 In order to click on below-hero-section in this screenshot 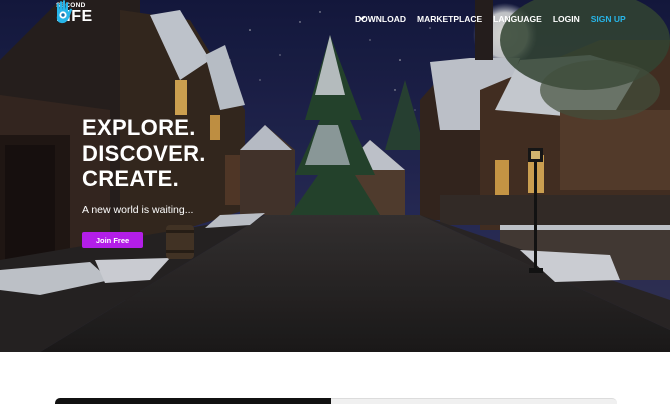, I will do `click(335, 378)`.